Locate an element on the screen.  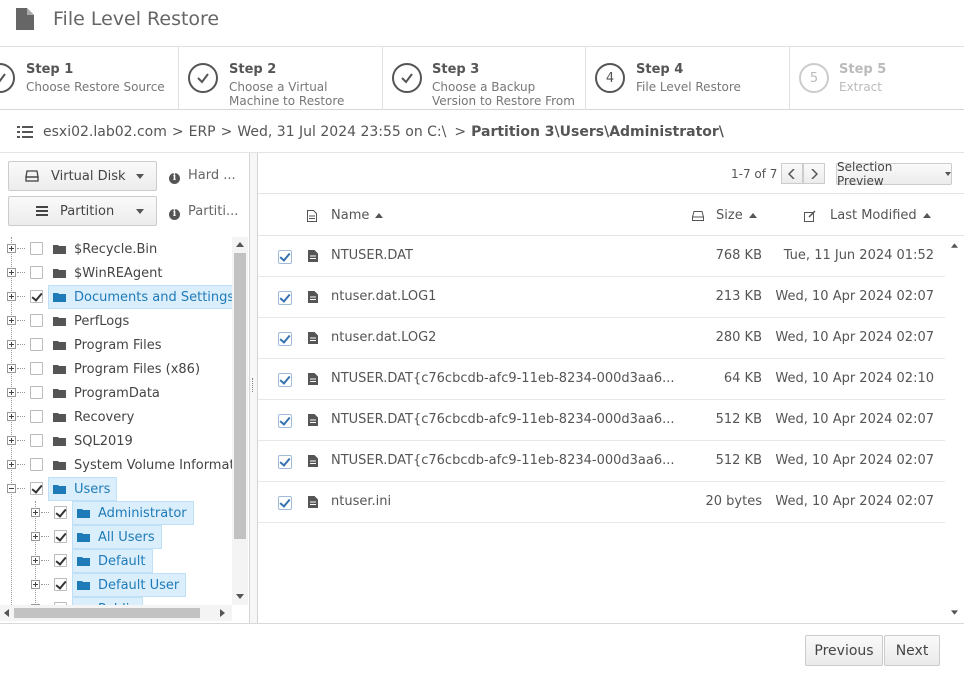
column-header-last-modified: Last Modified is located at coordinates (880, 215).